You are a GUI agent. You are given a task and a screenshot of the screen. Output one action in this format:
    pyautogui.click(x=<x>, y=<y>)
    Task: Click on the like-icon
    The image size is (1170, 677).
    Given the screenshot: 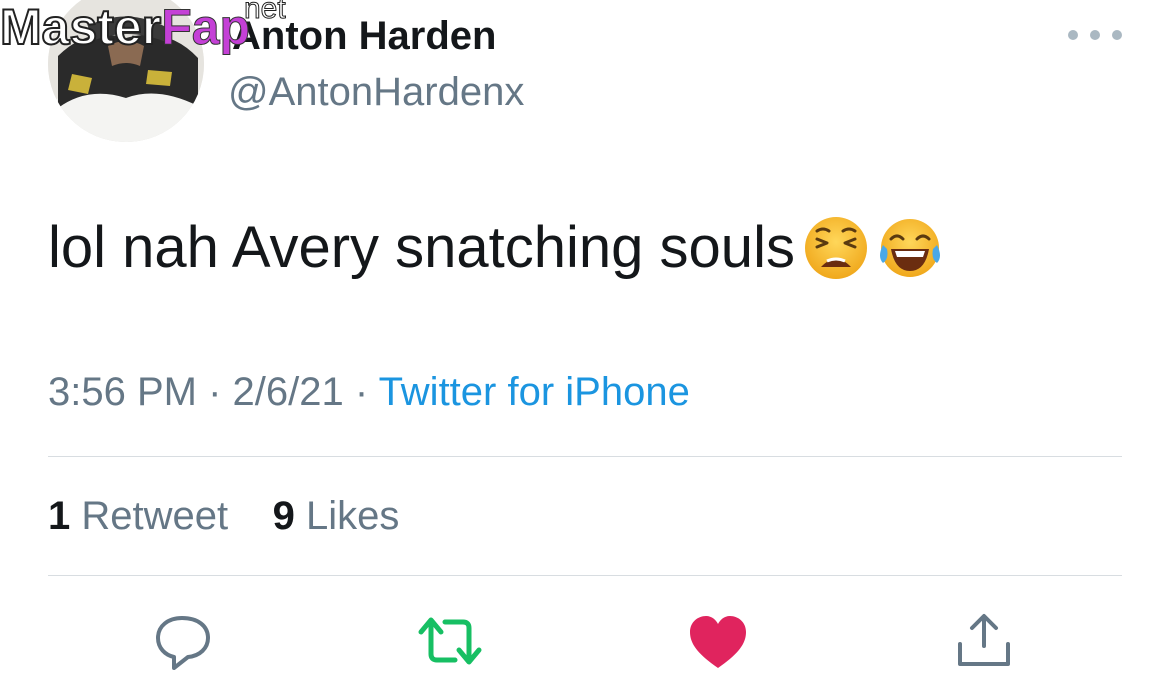 What is the action you would take?
    pyautogui.click(x=718, y=642)
    